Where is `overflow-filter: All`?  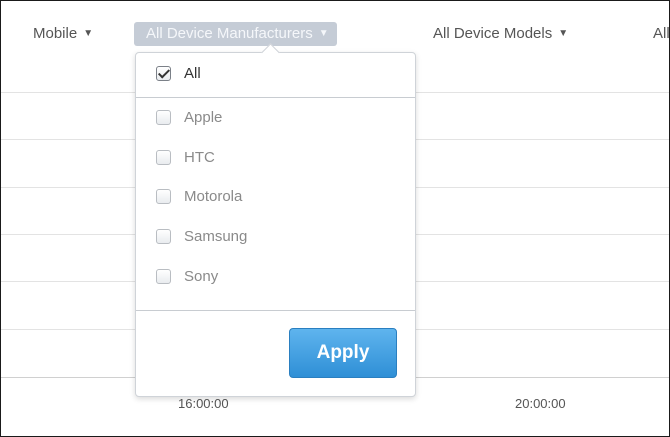 overflow-filter: All is located at coordinates (661, 34).